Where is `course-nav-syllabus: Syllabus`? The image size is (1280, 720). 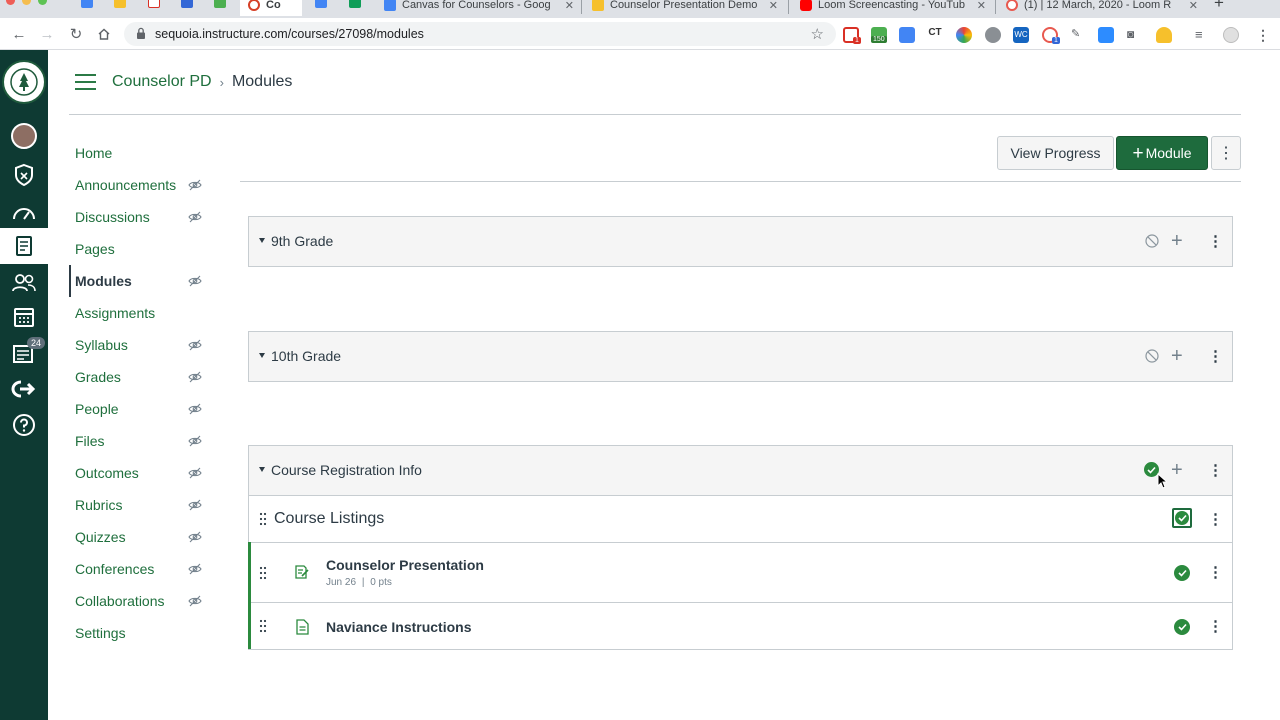
course-nav-syllabus: Syllabus is located at coordinates (144, 345).